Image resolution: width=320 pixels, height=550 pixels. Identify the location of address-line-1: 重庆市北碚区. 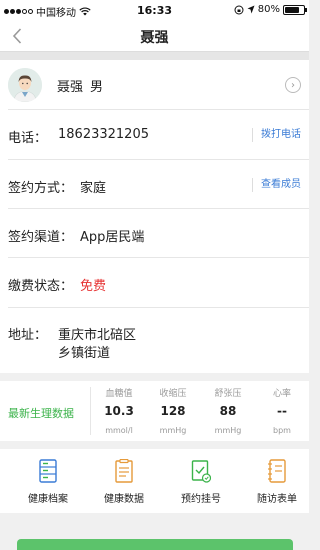
(97, 335).